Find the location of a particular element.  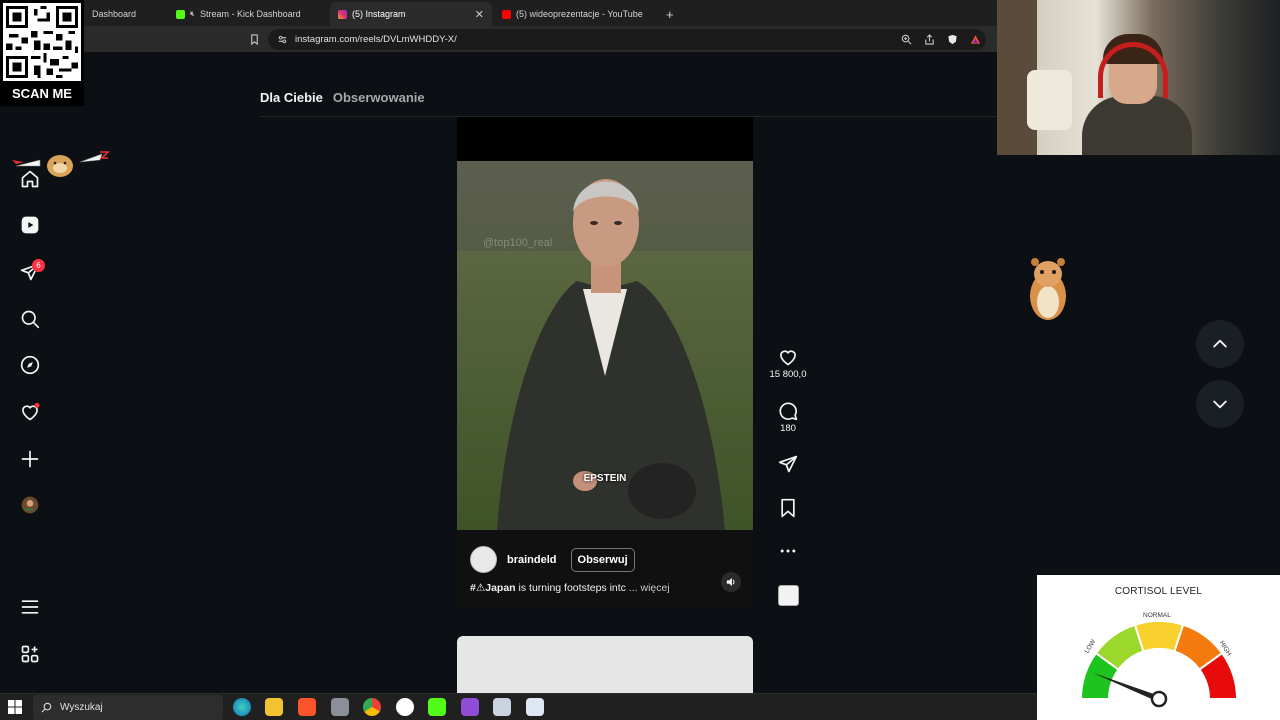

tab-title: Dashboard is located at coordinates (114, 14).